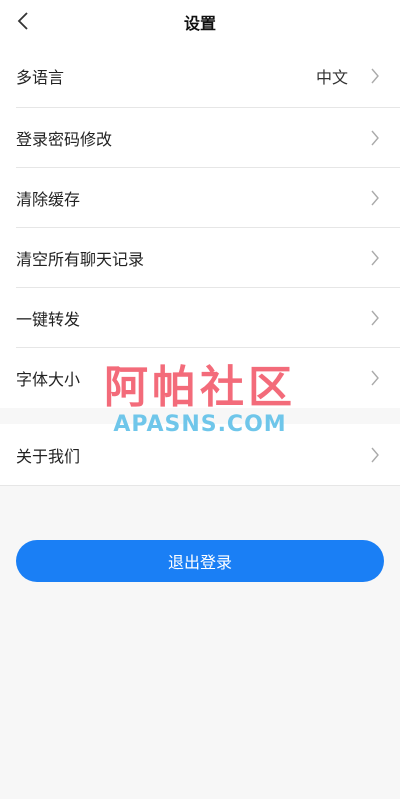  I want to click on settings-item-language: 多语言 中文, so click(208, 76).